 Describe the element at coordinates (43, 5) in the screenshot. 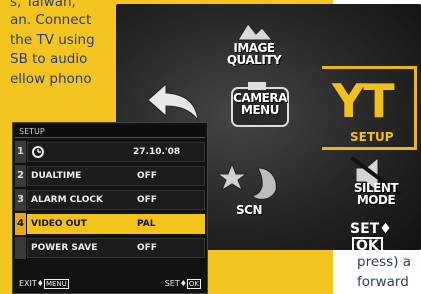

I see `page-text-line: s, Taiwan,` at that location.